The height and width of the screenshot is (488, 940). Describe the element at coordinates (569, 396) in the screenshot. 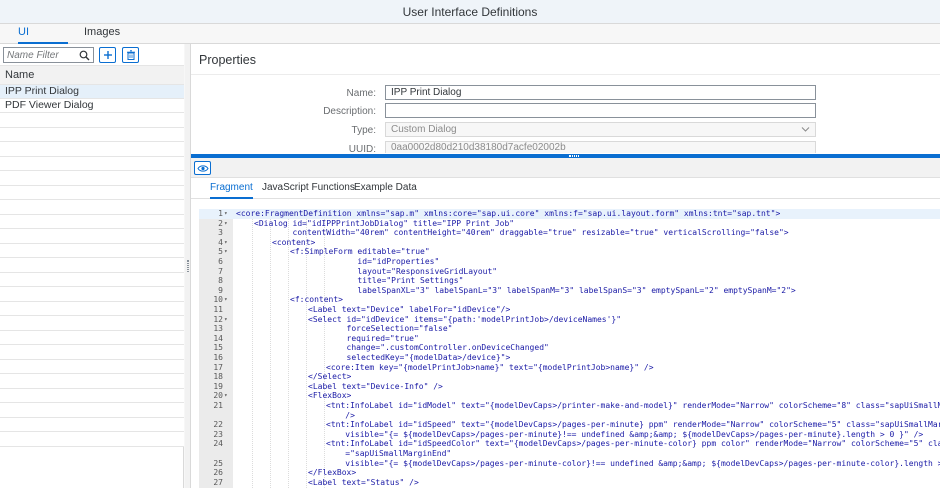

I see `code-line: 20 ▾ <FlexBox>` at that location.